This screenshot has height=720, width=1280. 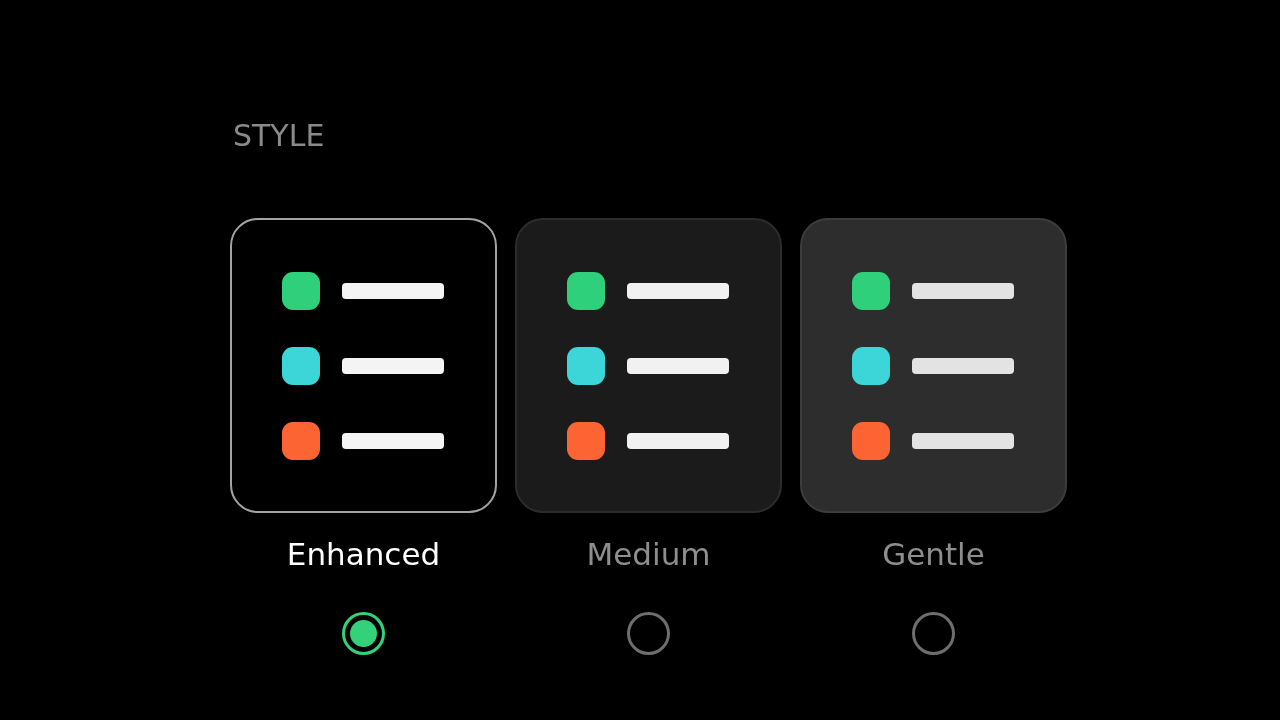 What do you see at coordinates (363, 554) in the screenshot?
I see `option-label: Enhanced` at bounding box center [363, 554].